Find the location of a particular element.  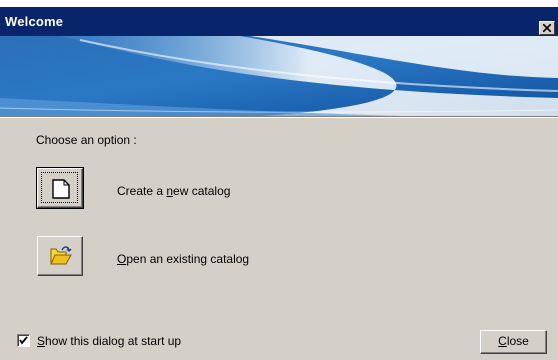

create-label-post: ew catalog is located at coordinates (202, 191).